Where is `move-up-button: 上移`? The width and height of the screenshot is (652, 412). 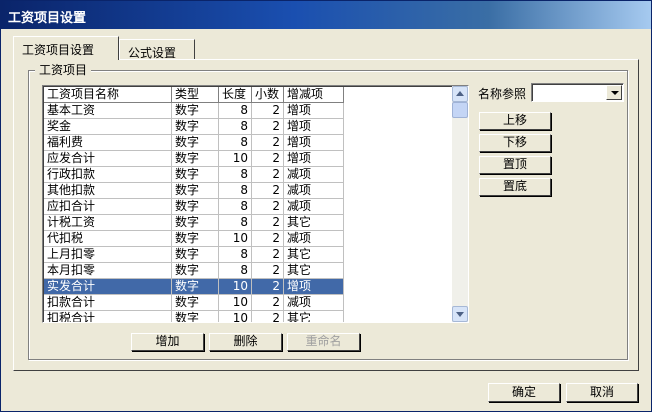
move-up-button: 上移 is located at coordinates (515, 121).